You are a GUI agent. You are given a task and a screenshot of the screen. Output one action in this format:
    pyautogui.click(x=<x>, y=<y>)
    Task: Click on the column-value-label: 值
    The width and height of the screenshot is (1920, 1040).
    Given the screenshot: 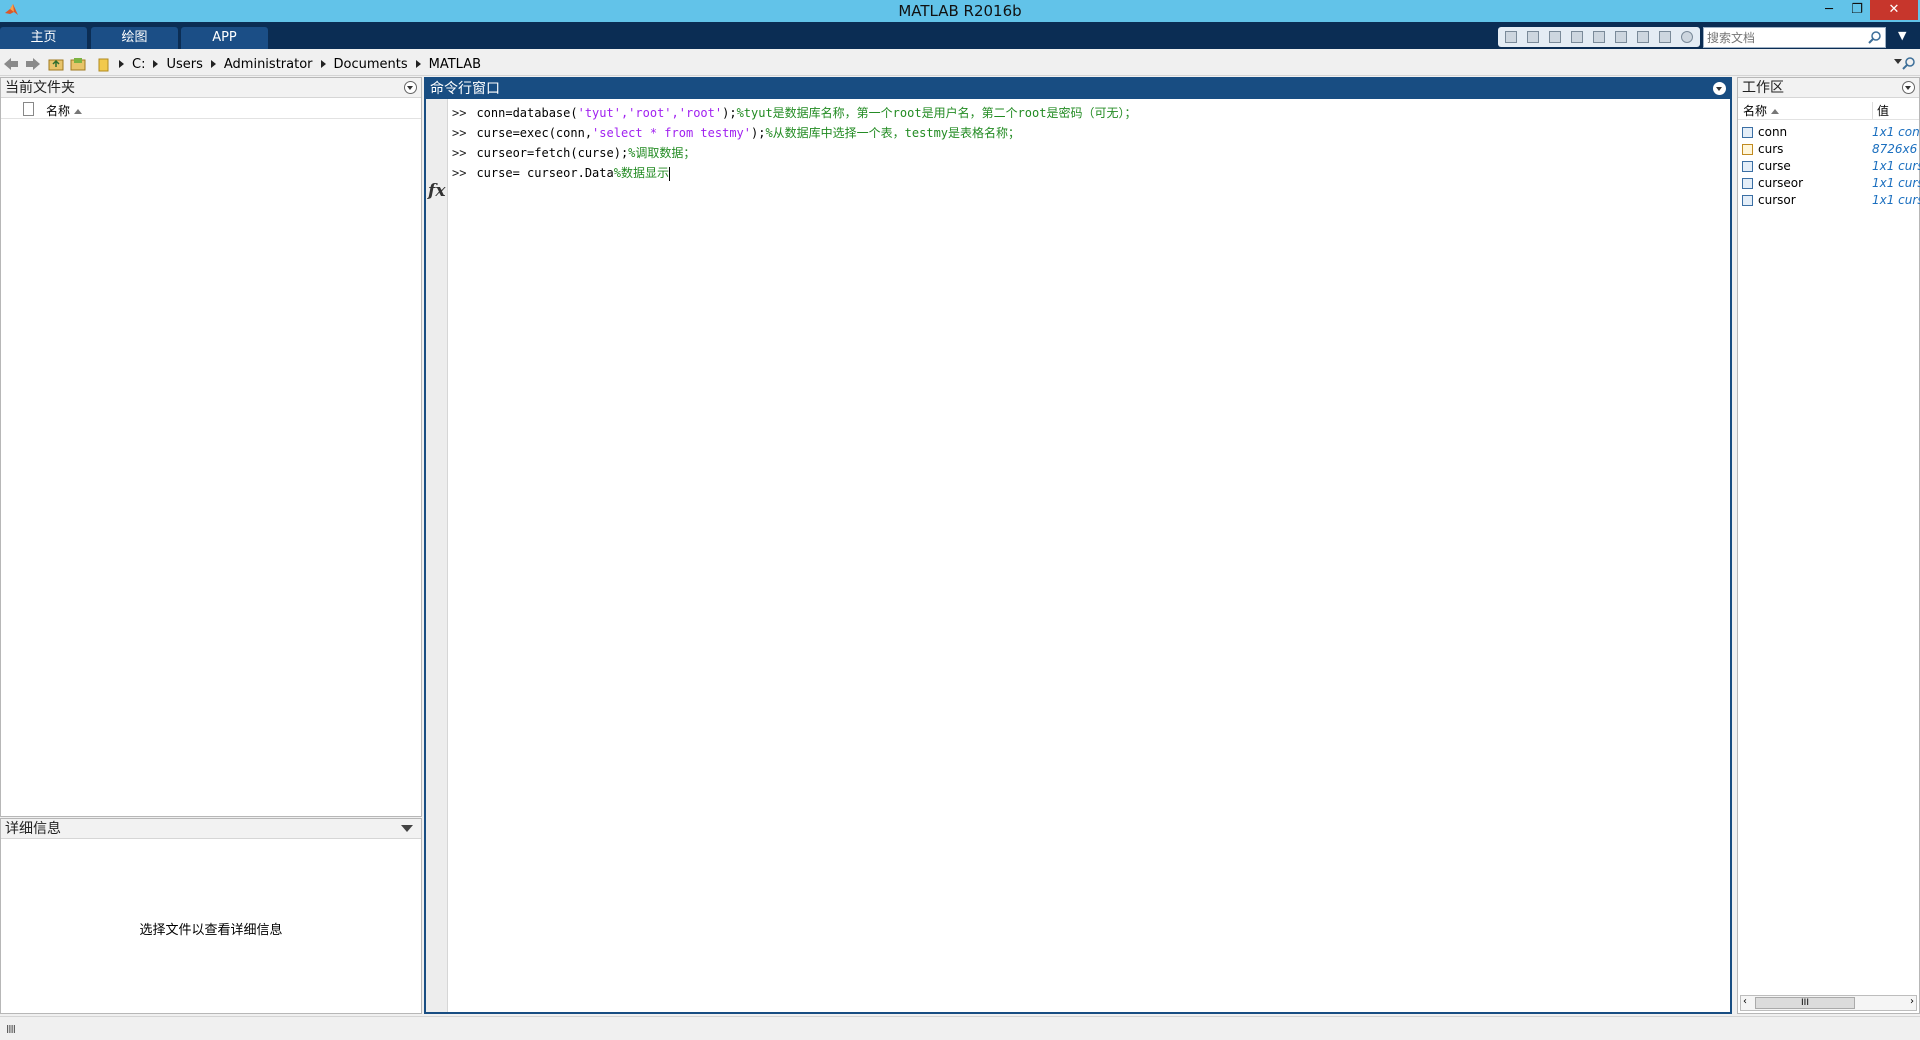 What is the action you would take?
    pyautogui.click(x=1880, y=110)
    